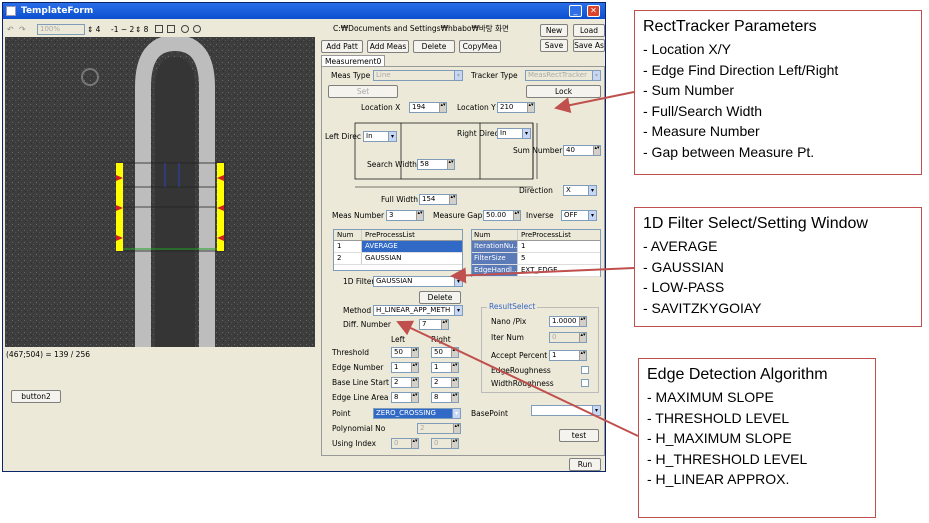 This screenshot has height=523, width=929. Describe the element at coordinates (542, 275) in the screenshot. I see `arrow-filter` at that location.